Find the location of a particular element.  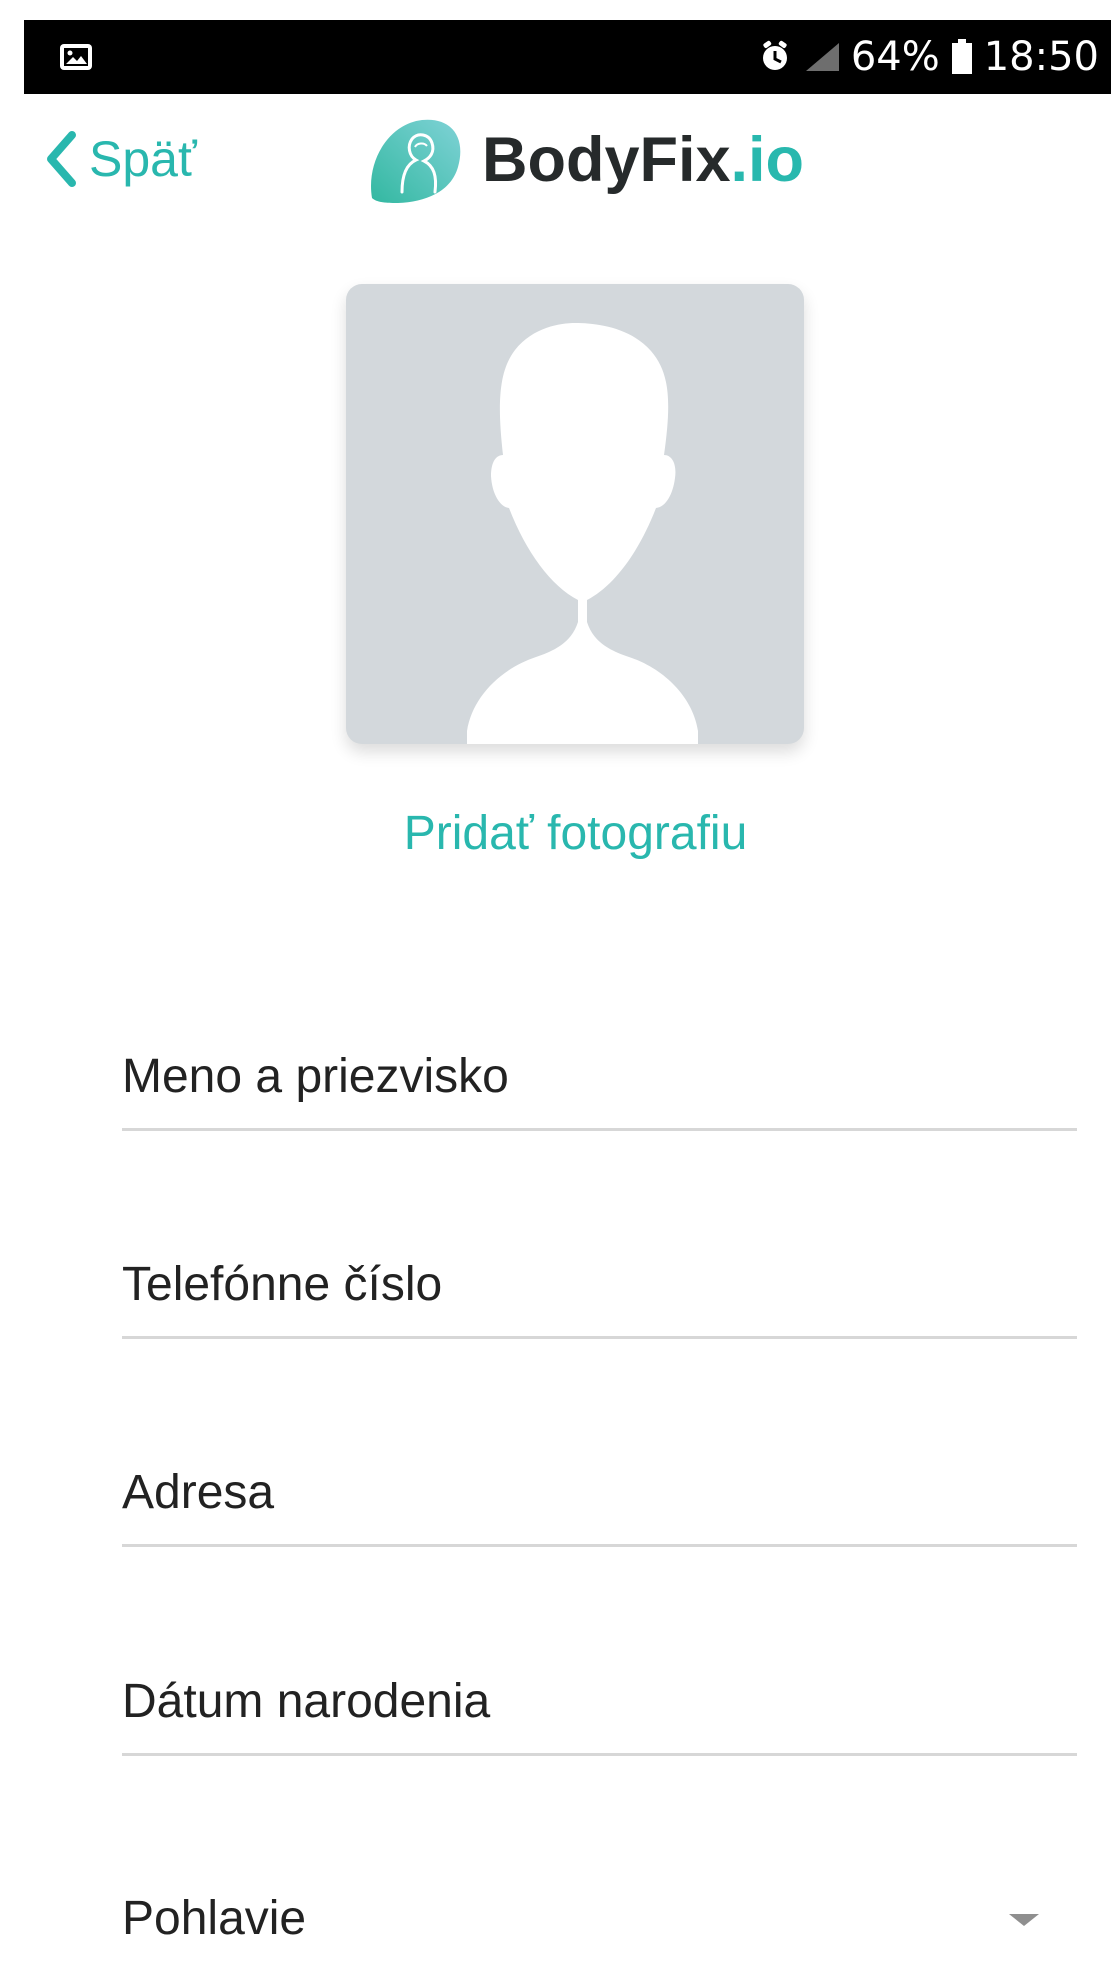

gender-select: Pohlavie is located at coordinates (599, 1921).